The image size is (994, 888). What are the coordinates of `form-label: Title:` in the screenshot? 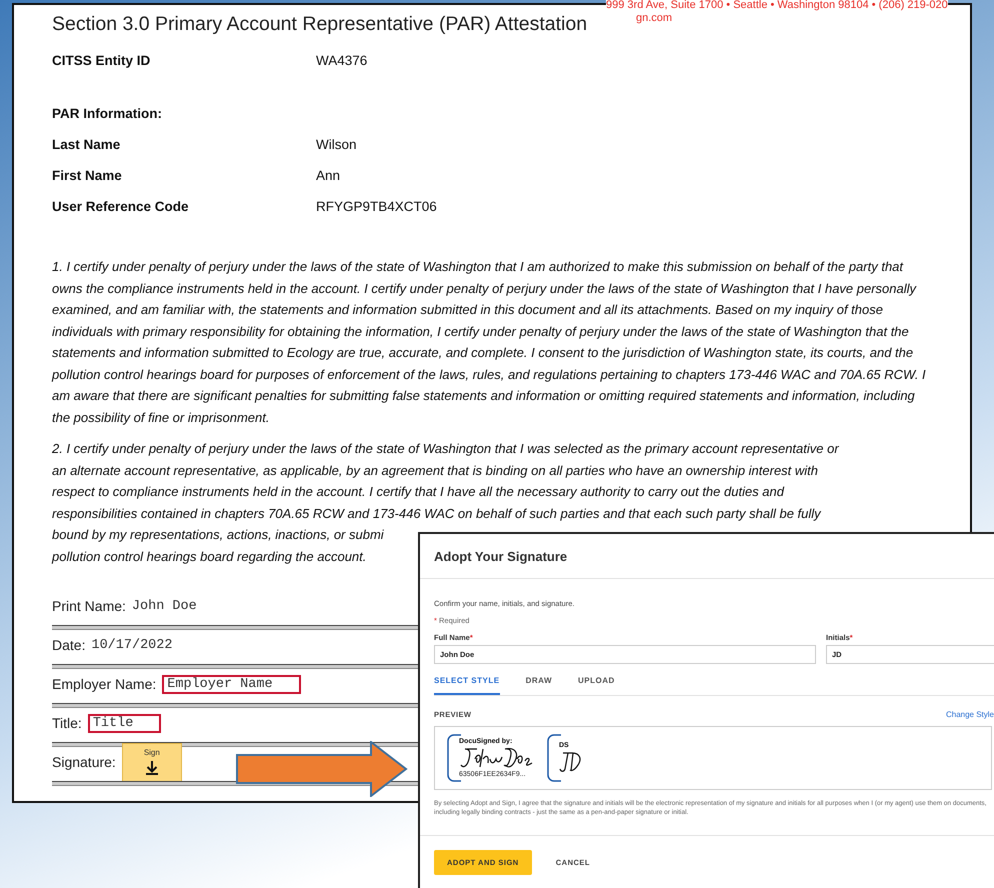 It's located at (67, 723).